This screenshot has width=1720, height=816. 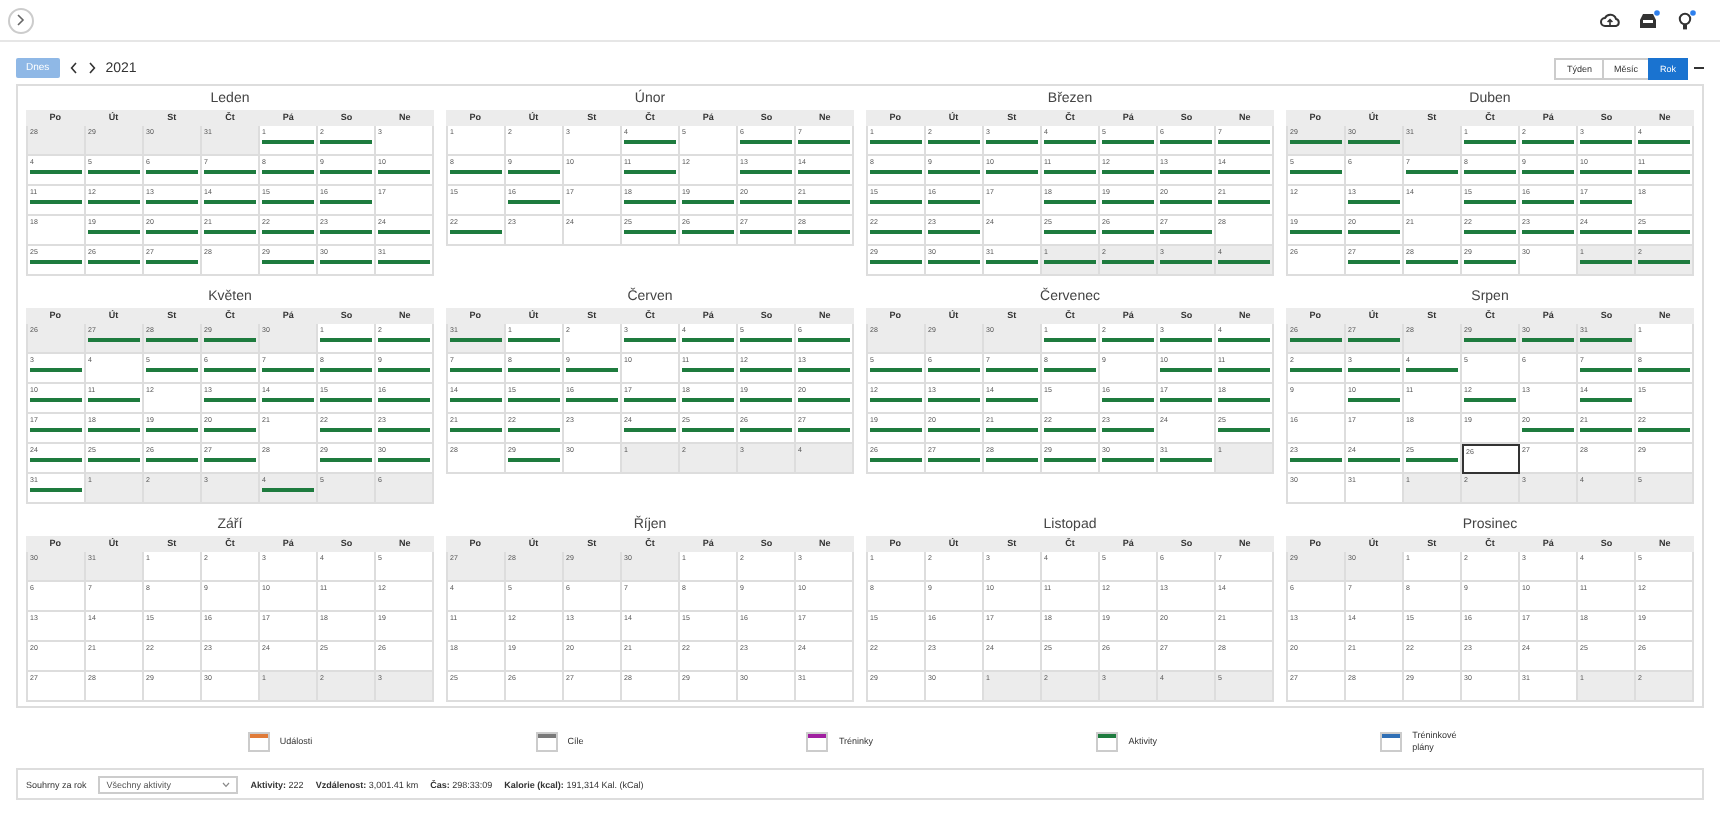 What do you see at coordinates (73, 68) in the screenshot?
I see `previous-icon` at bounding box center [73, 68].